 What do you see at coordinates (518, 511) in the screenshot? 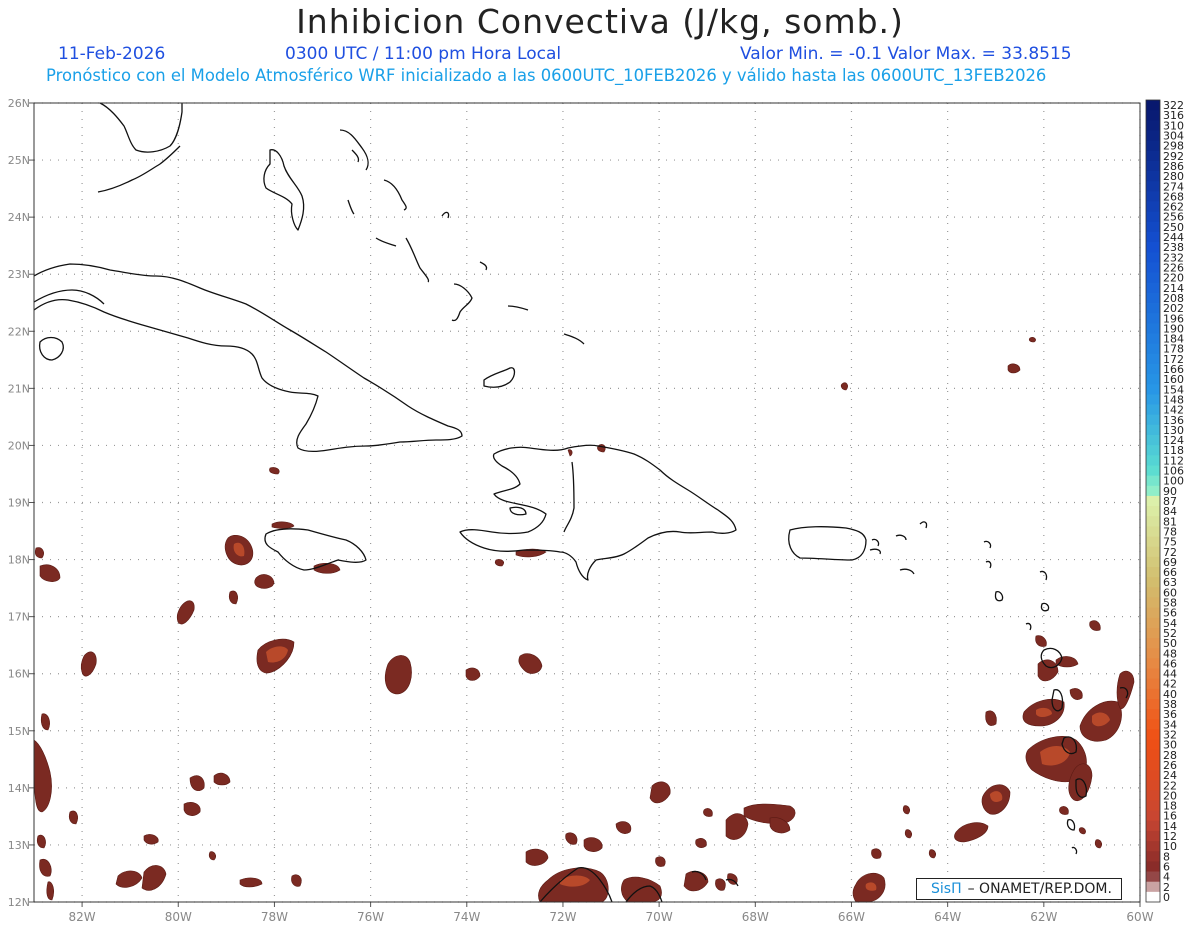
I see `coast-gonave` at bounding box center [518, 511].